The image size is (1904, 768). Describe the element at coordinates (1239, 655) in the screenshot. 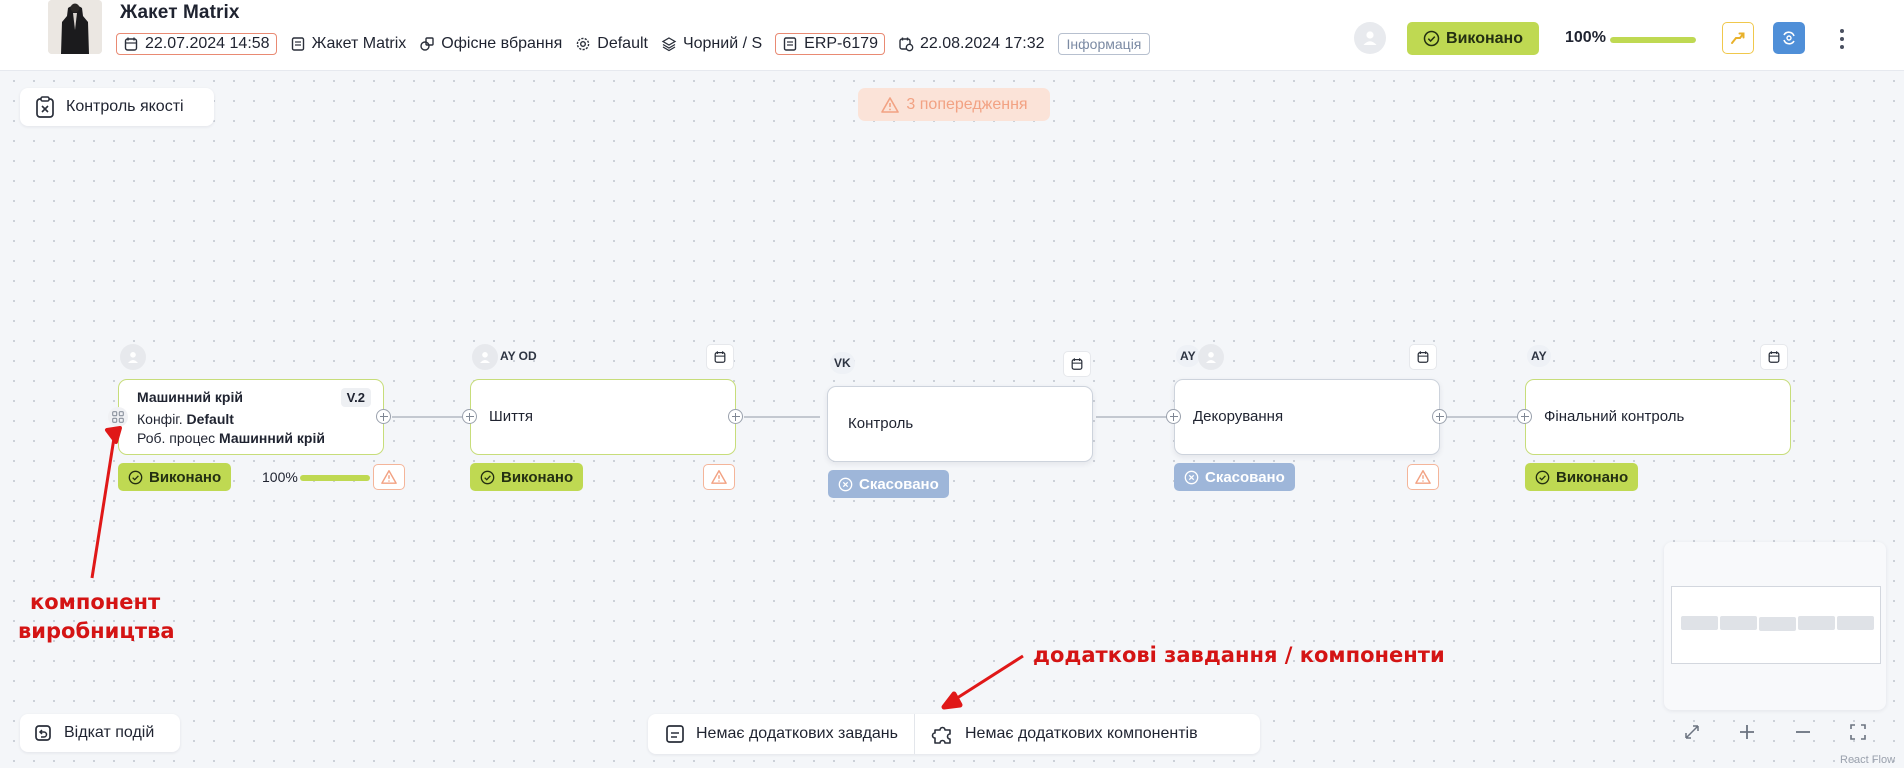

I see `annotation-extras: додаткові завдання / компоненти` at that location.